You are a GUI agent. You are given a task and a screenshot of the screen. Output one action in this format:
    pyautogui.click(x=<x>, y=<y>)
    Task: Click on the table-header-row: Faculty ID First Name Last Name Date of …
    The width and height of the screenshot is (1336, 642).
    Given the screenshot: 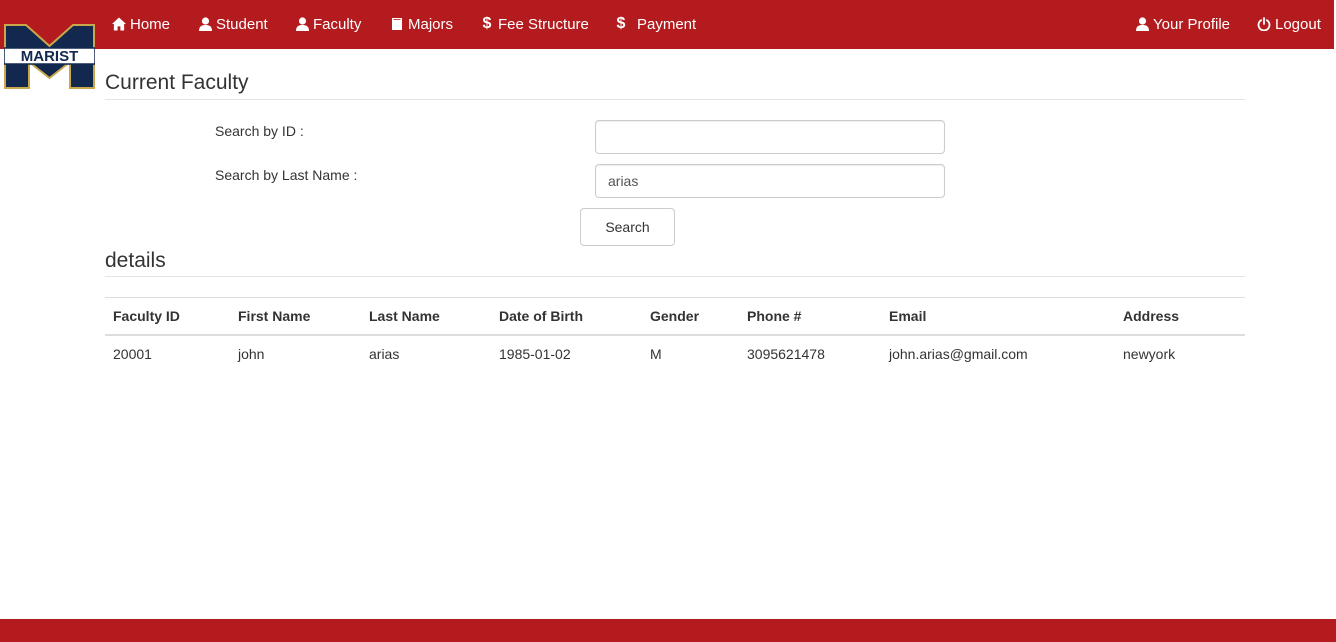 What is the action you would take?
    pyautogui.click(x=675, y=316)
    